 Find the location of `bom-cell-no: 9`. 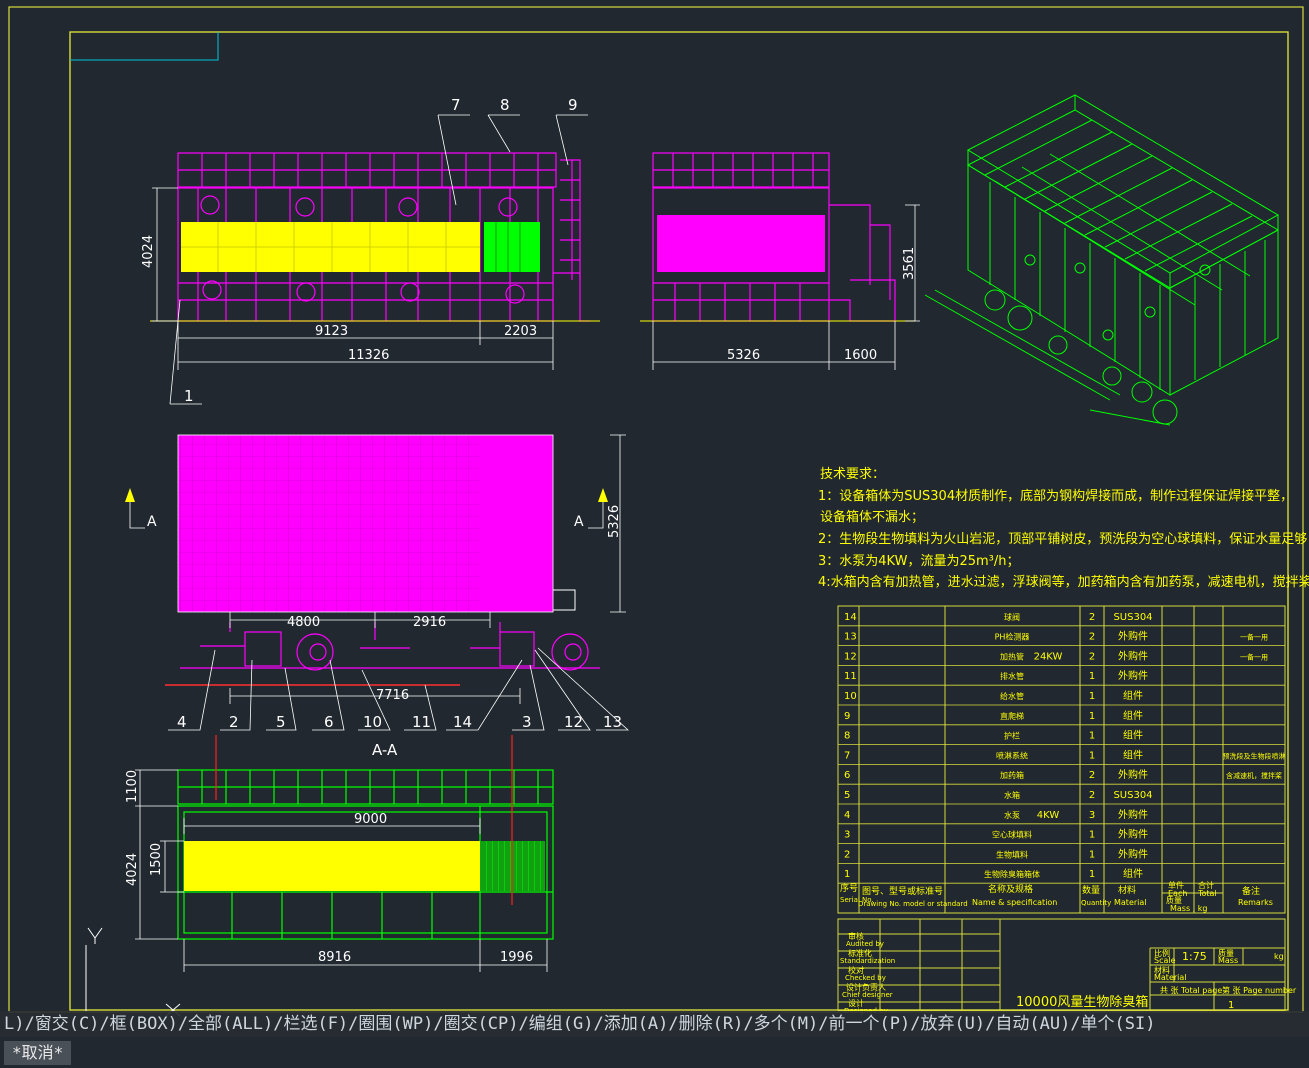

bom-cell-no: 9 is located at coordinates (847, 716).